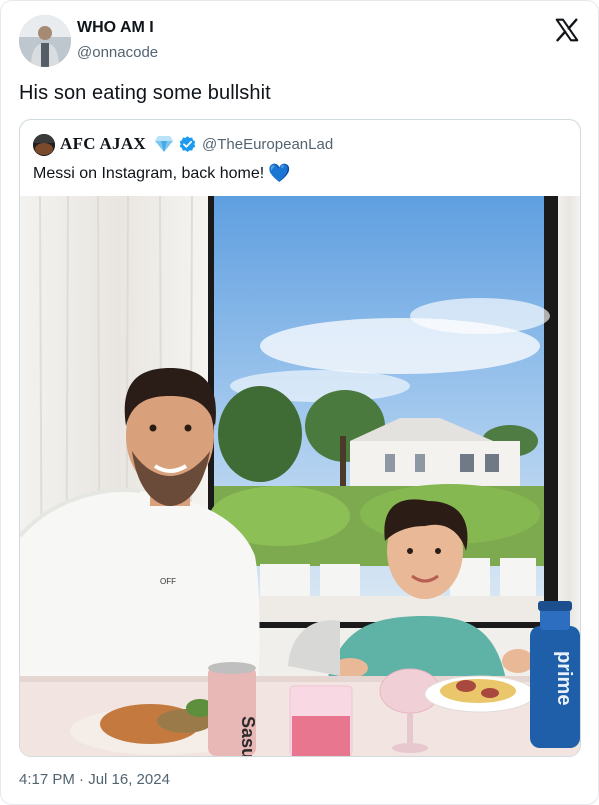 The width and height of the screenshot is (599, 805). I want to click on x-logo-icon, so click(567, 30).